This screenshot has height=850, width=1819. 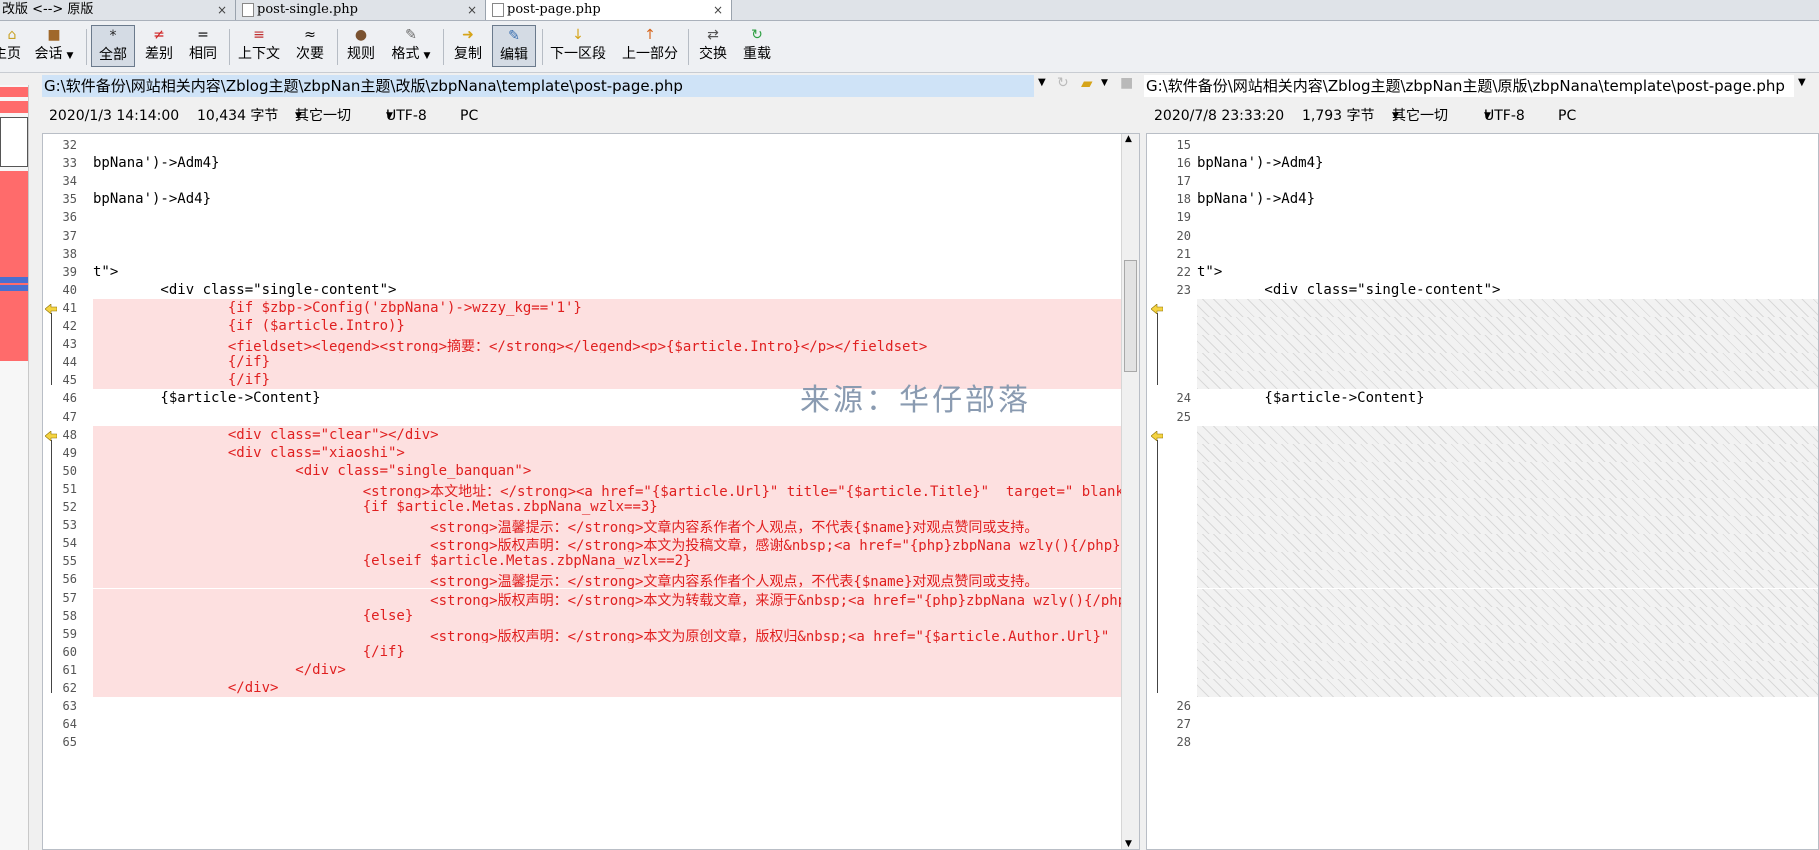 What do you see at coordinates (608, 616) in the screenshot?
I see `code-line: {else}` at bounding box center [608, 616].